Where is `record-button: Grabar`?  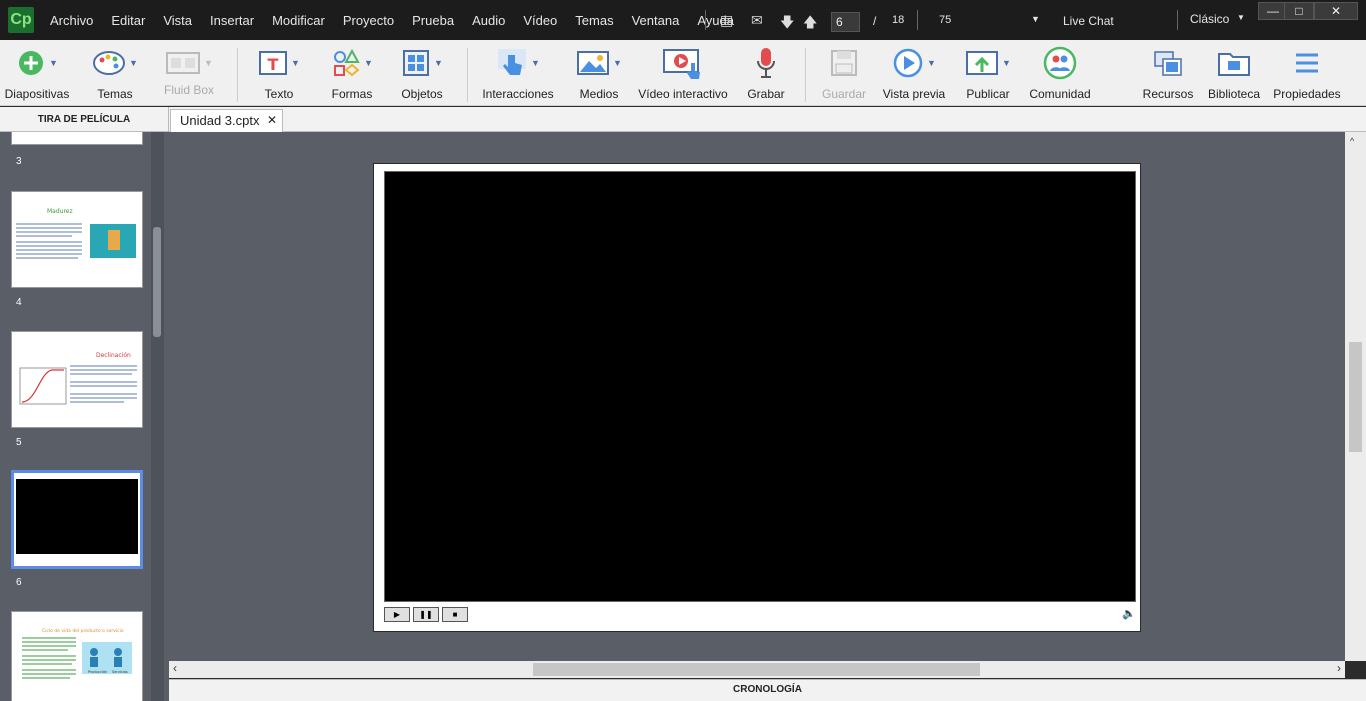
record-button: Grabar is located at coordinates (766, 75).